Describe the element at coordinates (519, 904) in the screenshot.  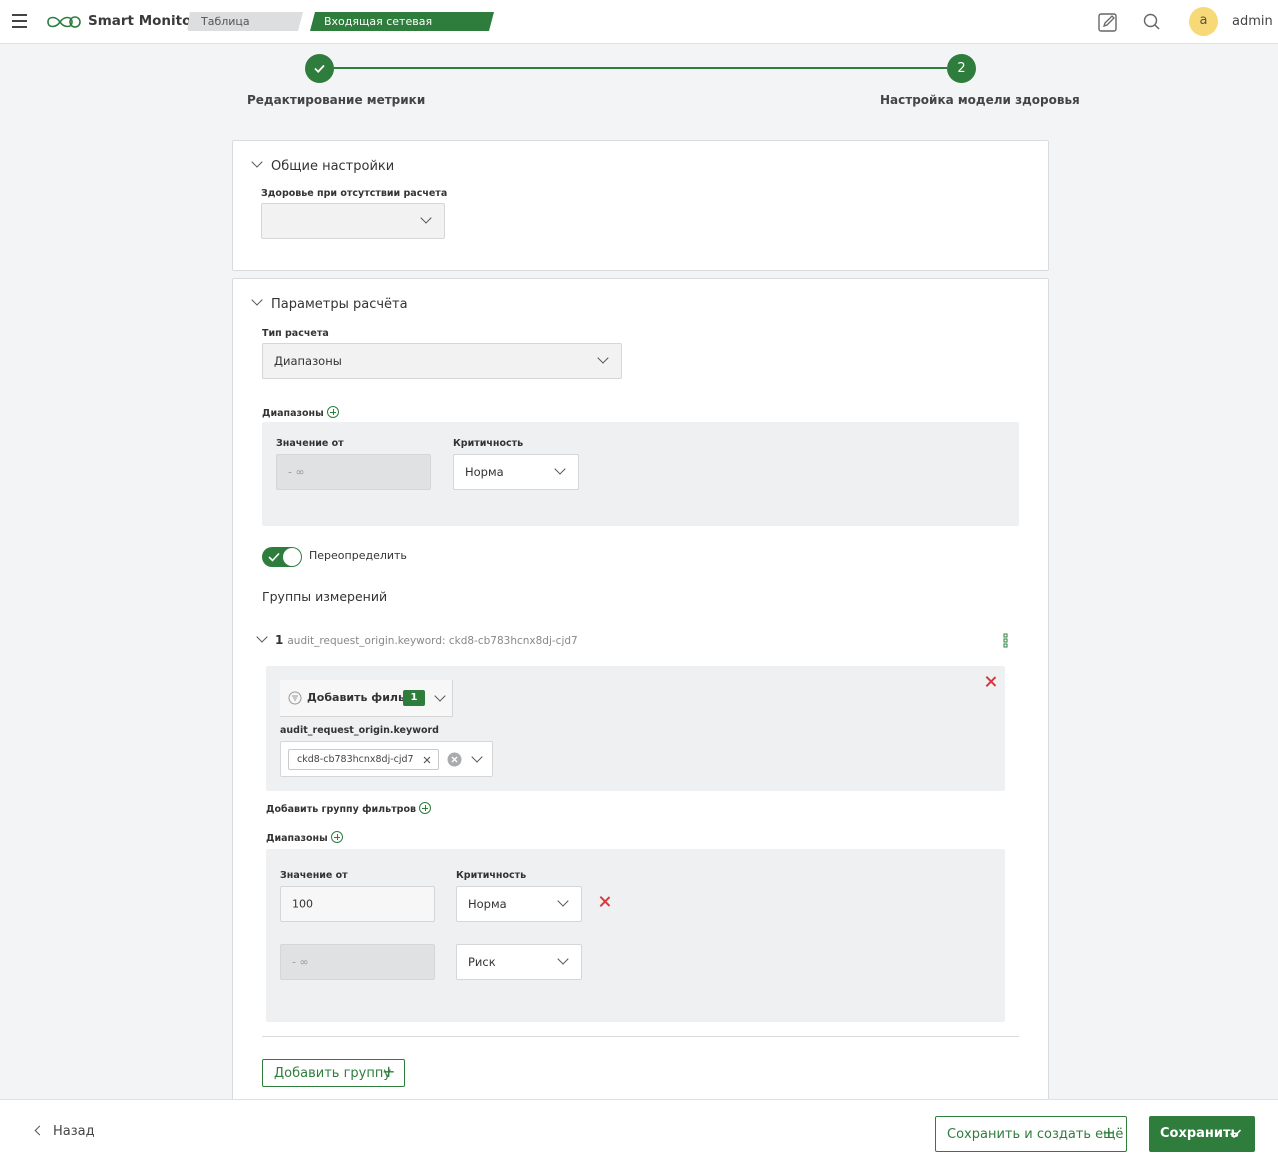
I see `group-range-1-severity-select: Норма` at that location.